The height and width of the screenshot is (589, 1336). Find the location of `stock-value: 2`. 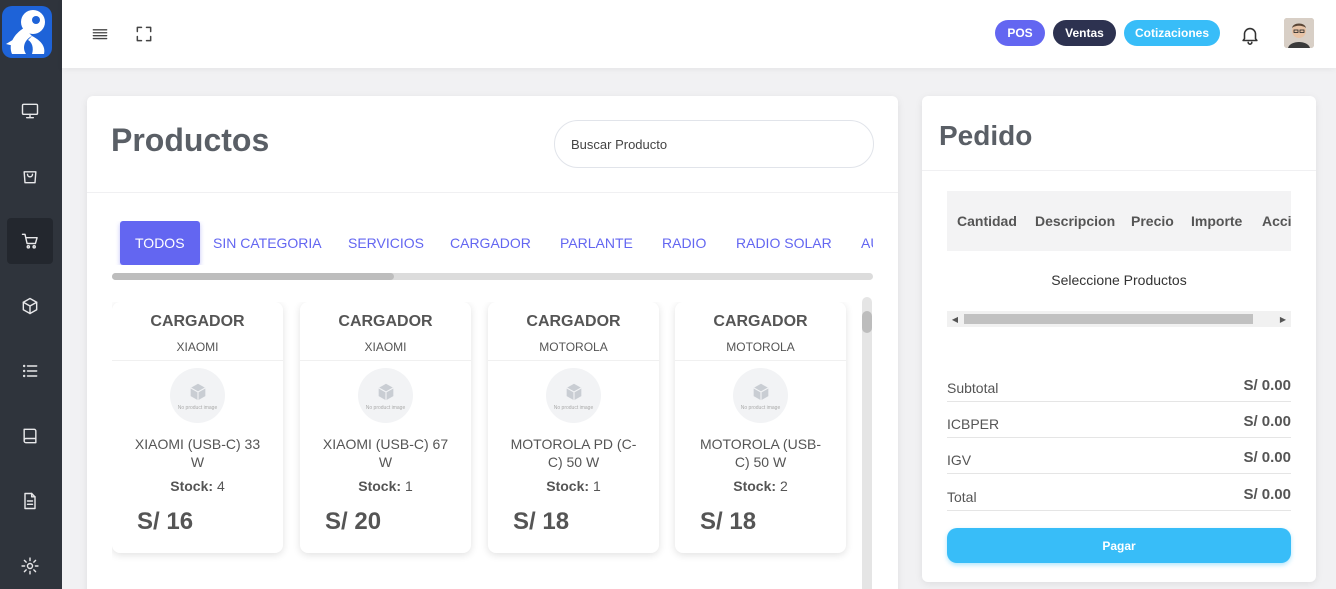

stock-value: 2 is located at coordinates (783, 486).